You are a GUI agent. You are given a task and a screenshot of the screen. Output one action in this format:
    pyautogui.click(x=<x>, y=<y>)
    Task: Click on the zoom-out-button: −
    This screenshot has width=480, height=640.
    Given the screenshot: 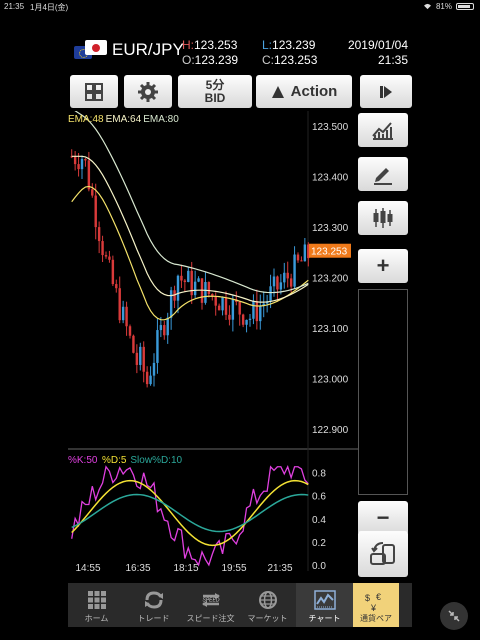 What is the action you would take?
    pyautogui.click(x=383, y=518)
    